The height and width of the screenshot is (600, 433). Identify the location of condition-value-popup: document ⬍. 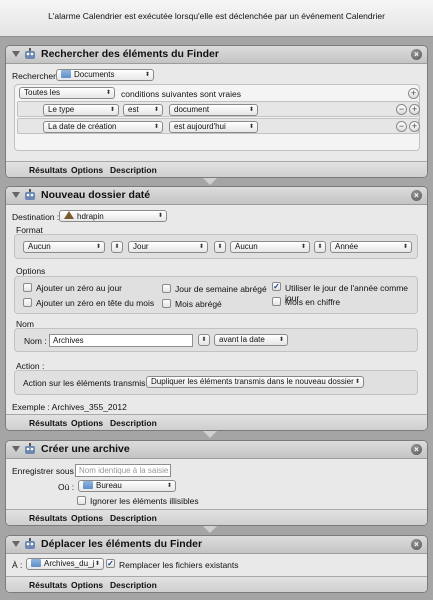
(213, 110).